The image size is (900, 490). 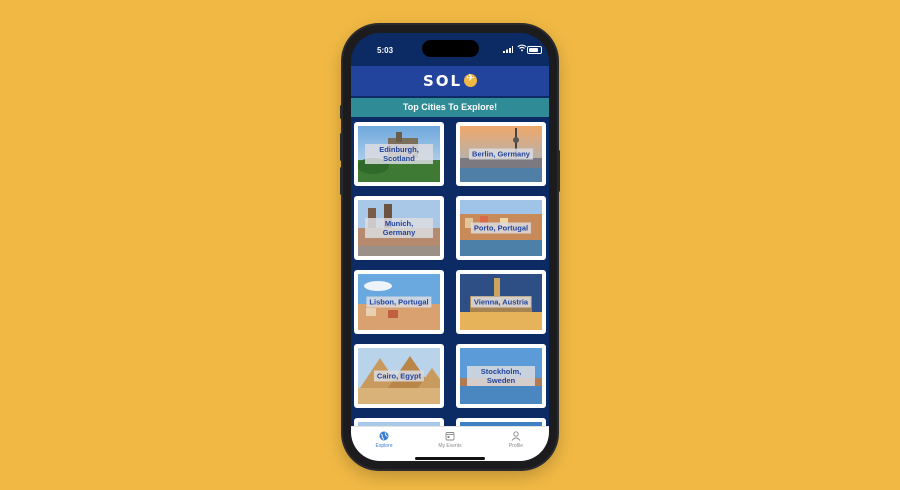 I want to click on plane-logo-icon, so click(x=471, y=80).